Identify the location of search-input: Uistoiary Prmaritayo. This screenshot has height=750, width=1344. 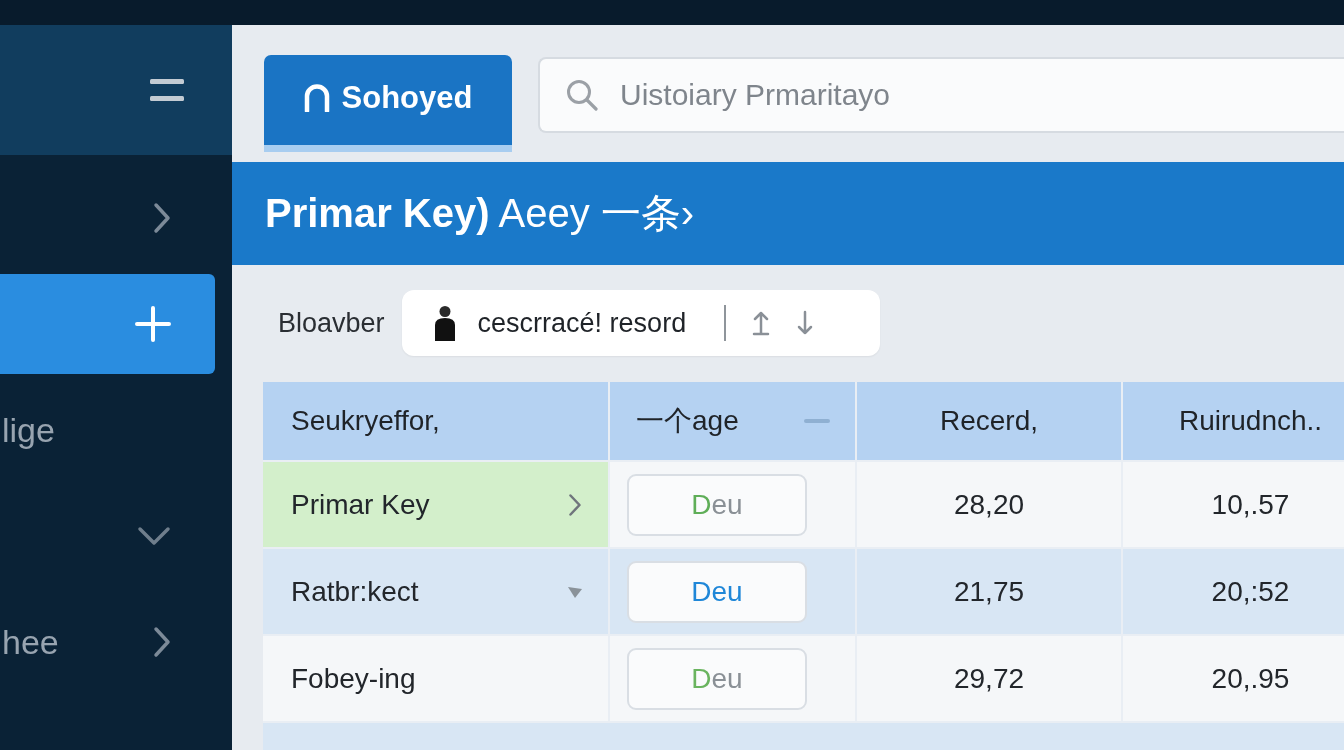
(982, 95).